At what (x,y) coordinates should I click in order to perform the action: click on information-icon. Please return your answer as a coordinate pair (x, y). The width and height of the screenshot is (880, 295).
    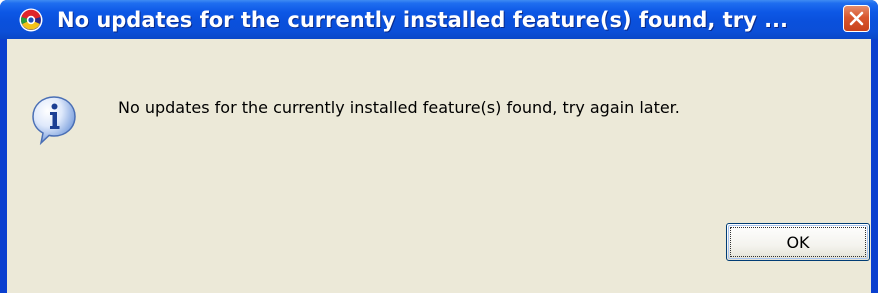
    Looking at the image, I should click on (54, 120).